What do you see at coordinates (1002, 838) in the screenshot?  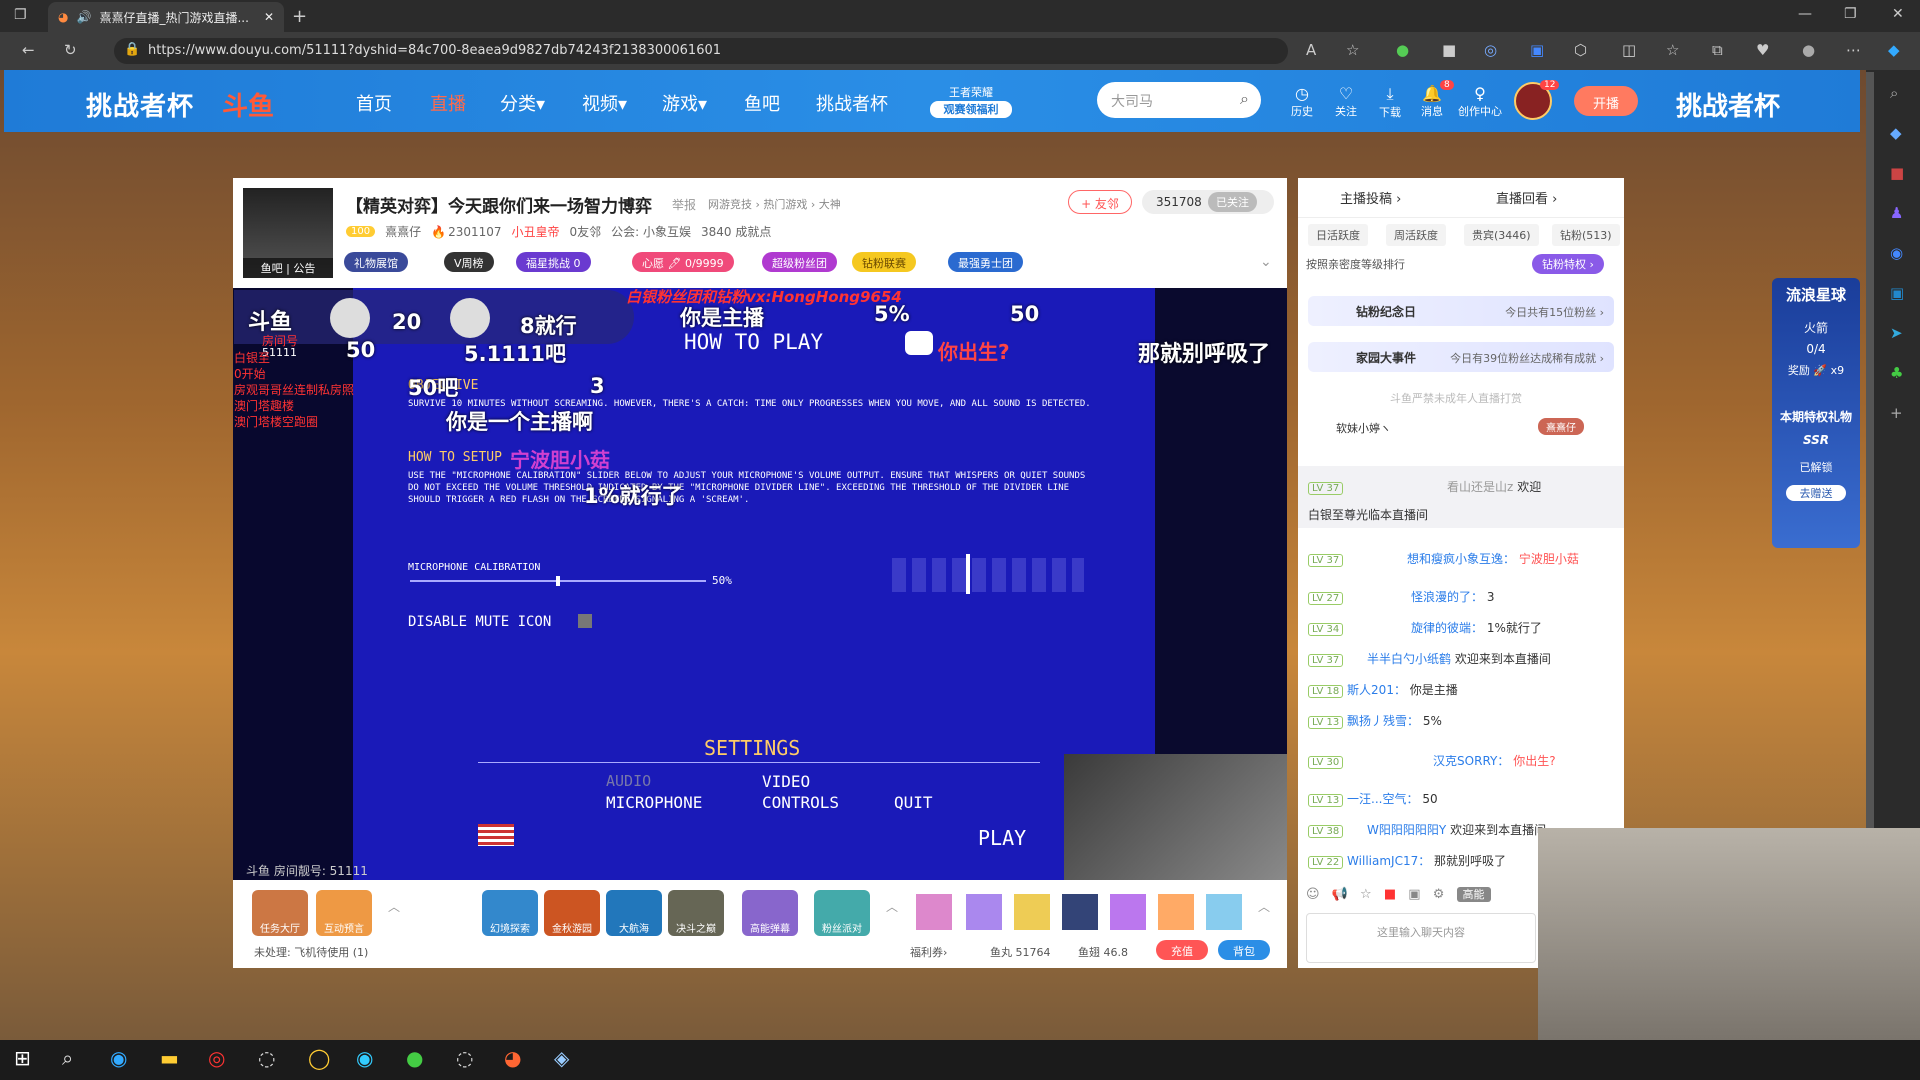 I see `play-button: PLAY` at bounding box center [1002, 838].